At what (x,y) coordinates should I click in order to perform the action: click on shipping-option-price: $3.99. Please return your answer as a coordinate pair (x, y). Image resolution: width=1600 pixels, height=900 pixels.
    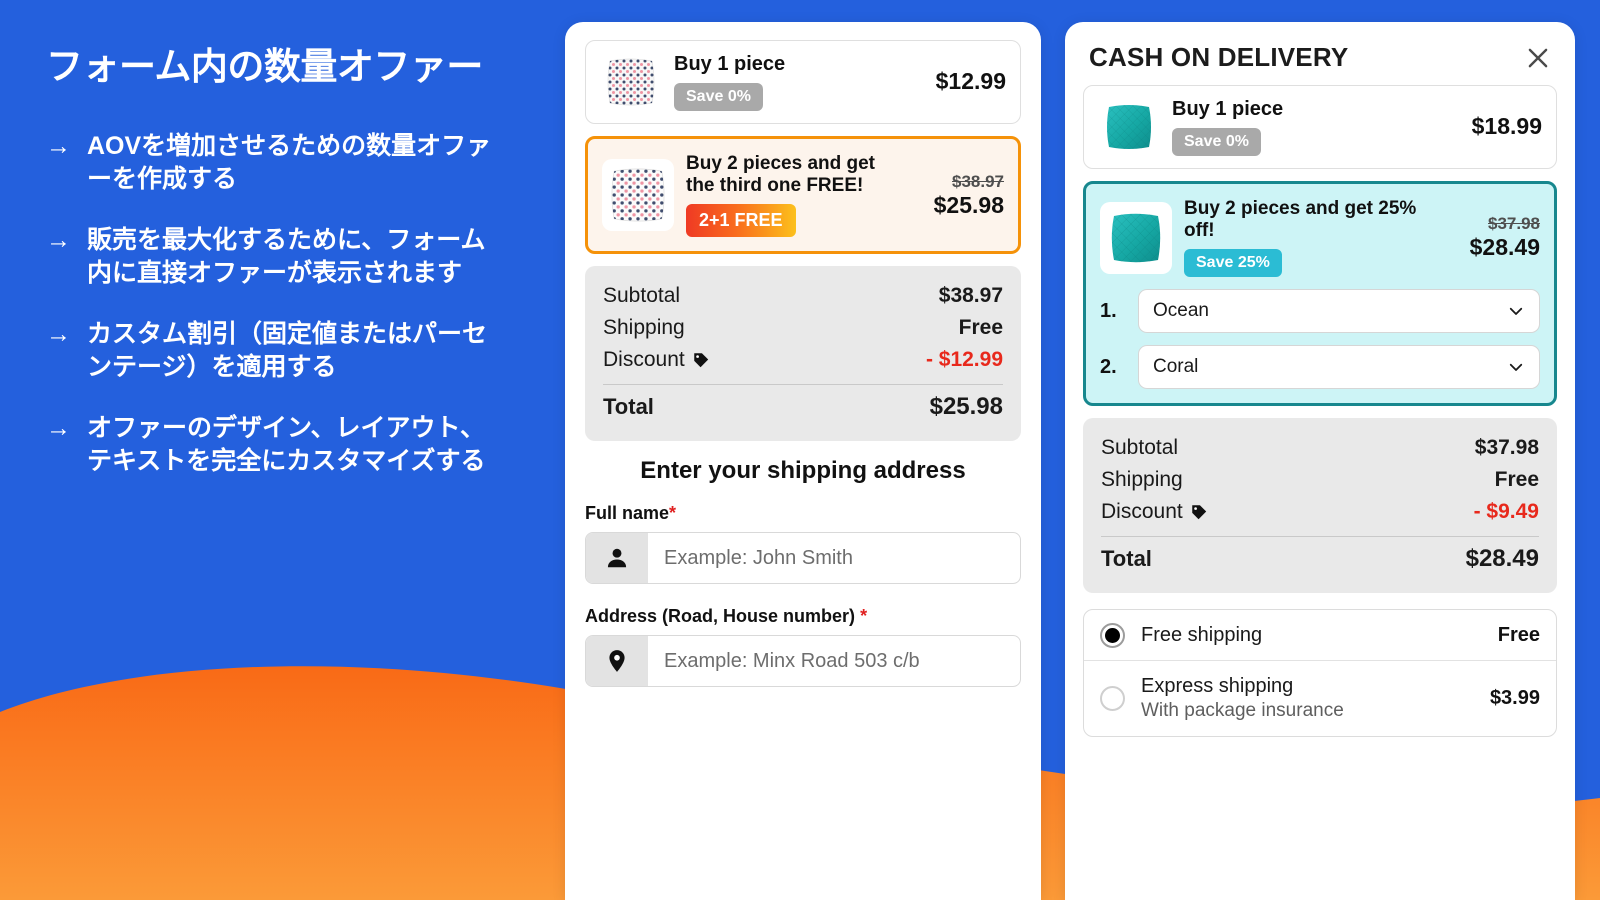
    Looking at the image, I should click on (1514, 697).